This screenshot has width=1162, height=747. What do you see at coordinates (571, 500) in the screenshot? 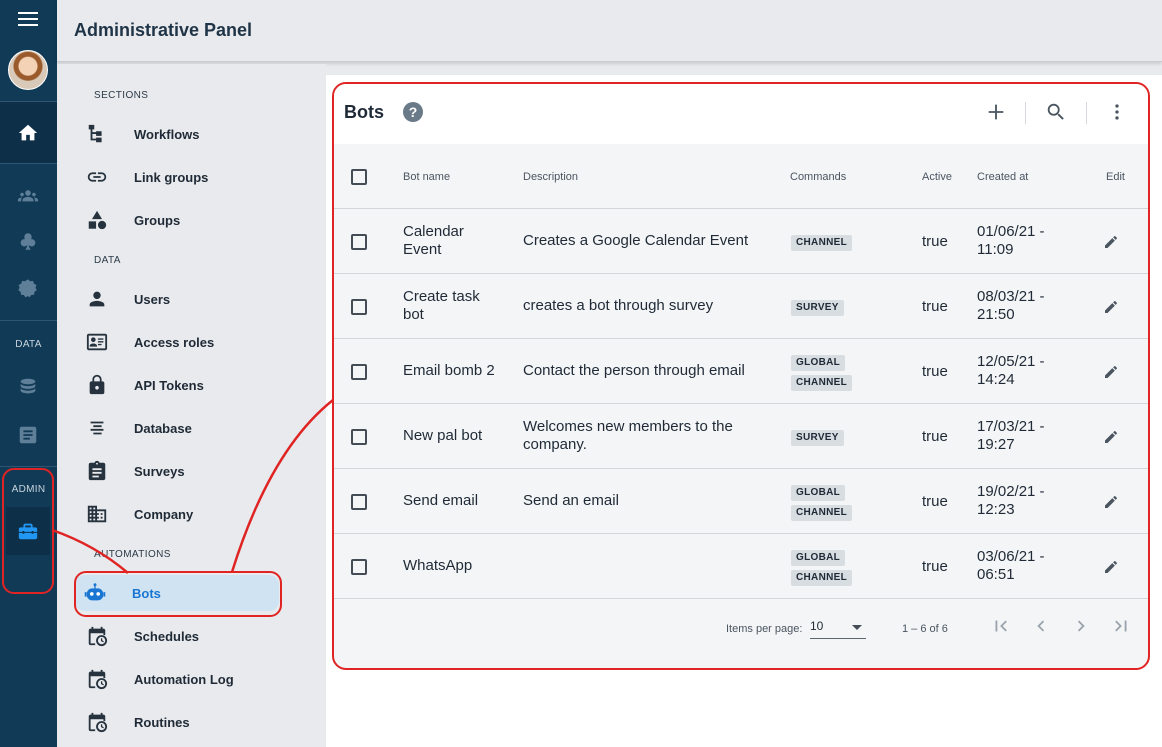
I see `bot-description: Send an email` at bounding box center [571, 500].